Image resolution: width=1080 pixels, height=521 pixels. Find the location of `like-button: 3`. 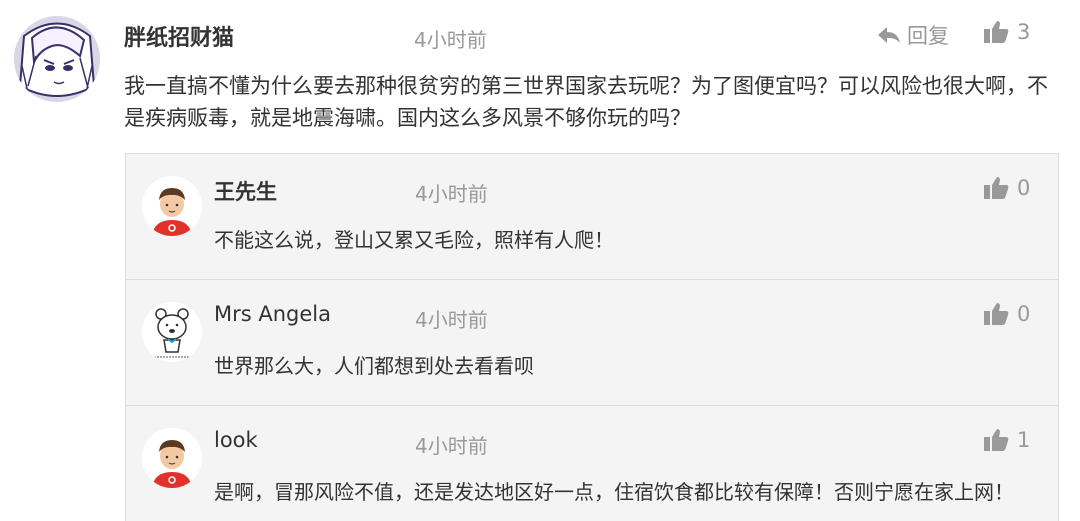

like-button: 3 is located at coordinates (1006, 32).